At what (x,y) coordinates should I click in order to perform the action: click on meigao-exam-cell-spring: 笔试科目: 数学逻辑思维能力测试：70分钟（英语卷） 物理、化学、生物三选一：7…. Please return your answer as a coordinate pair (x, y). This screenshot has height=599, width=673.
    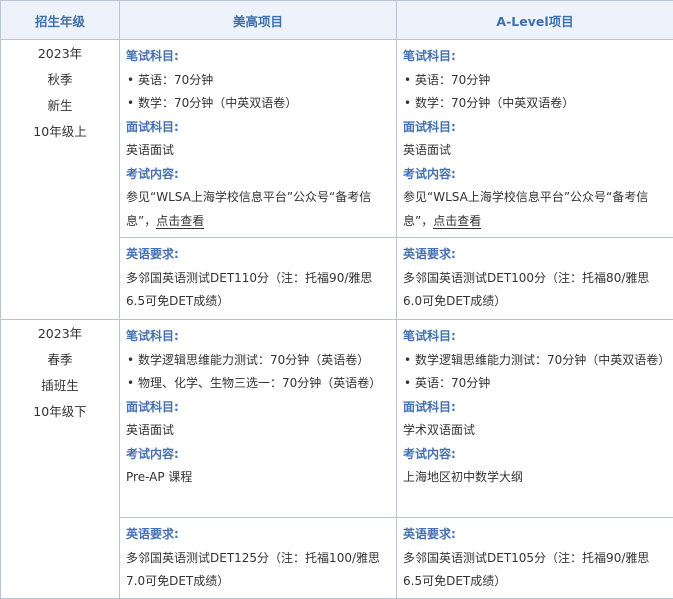
    Looking at the image, I should click on (258, 419).